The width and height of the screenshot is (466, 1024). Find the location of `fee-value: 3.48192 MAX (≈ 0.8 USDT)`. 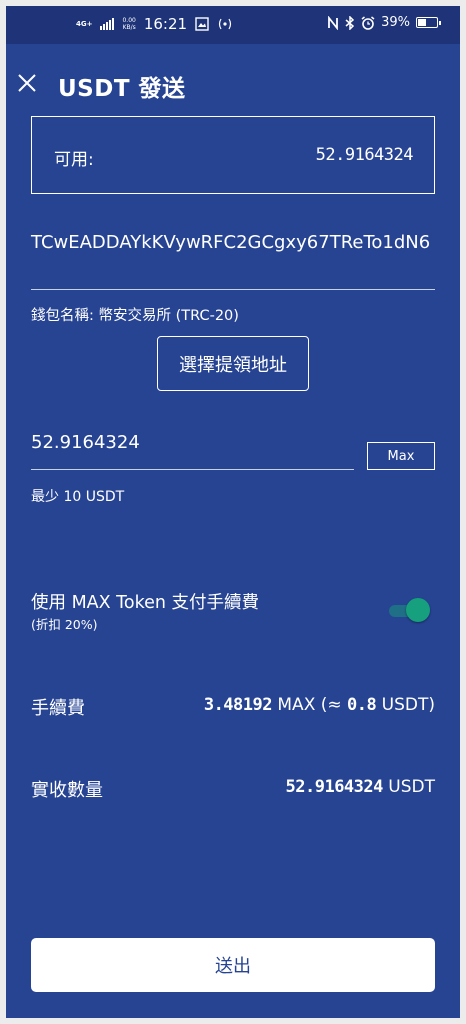

fee-value: 3.48192 MAX (≈ 0.8 USDT) is located at coordinates (319, 705).